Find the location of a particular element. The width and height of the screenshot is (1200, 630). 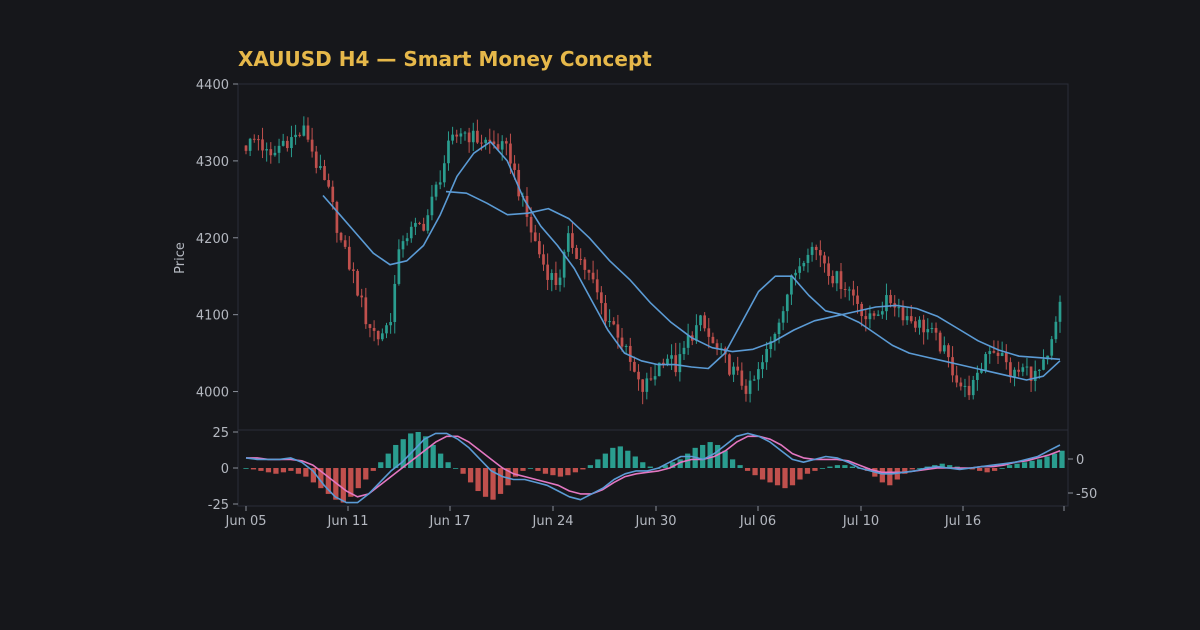

y-tick-label: 4100 is located at coordinates (212, 316).